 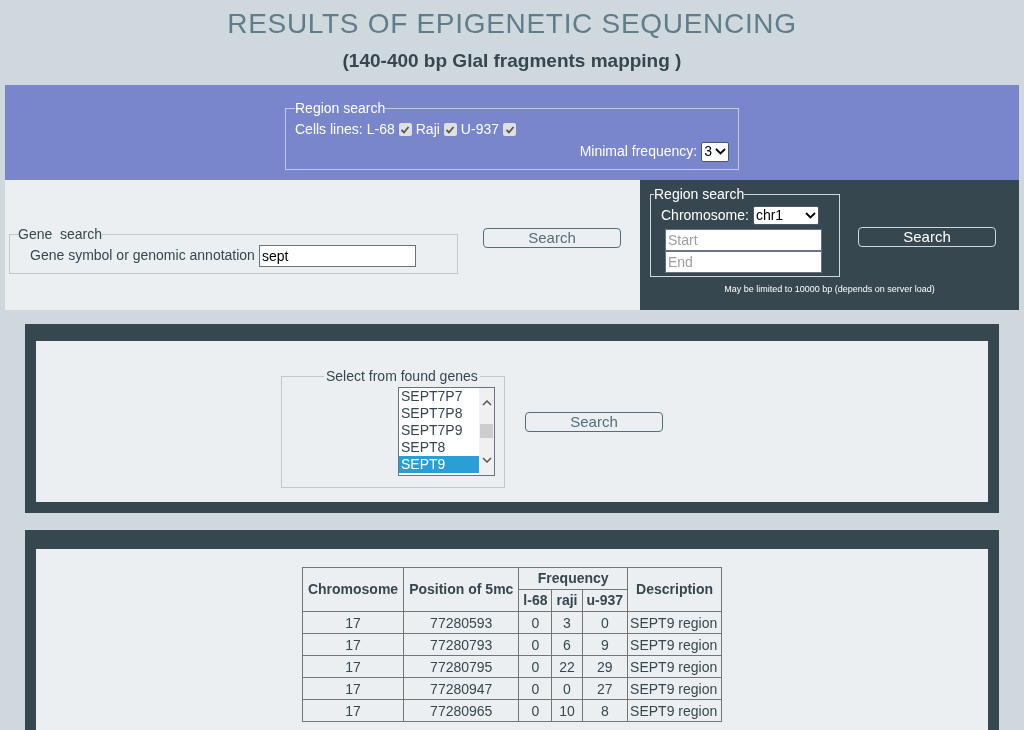 I want to click on group-legend: Gene search, so click(x=60, y=234).